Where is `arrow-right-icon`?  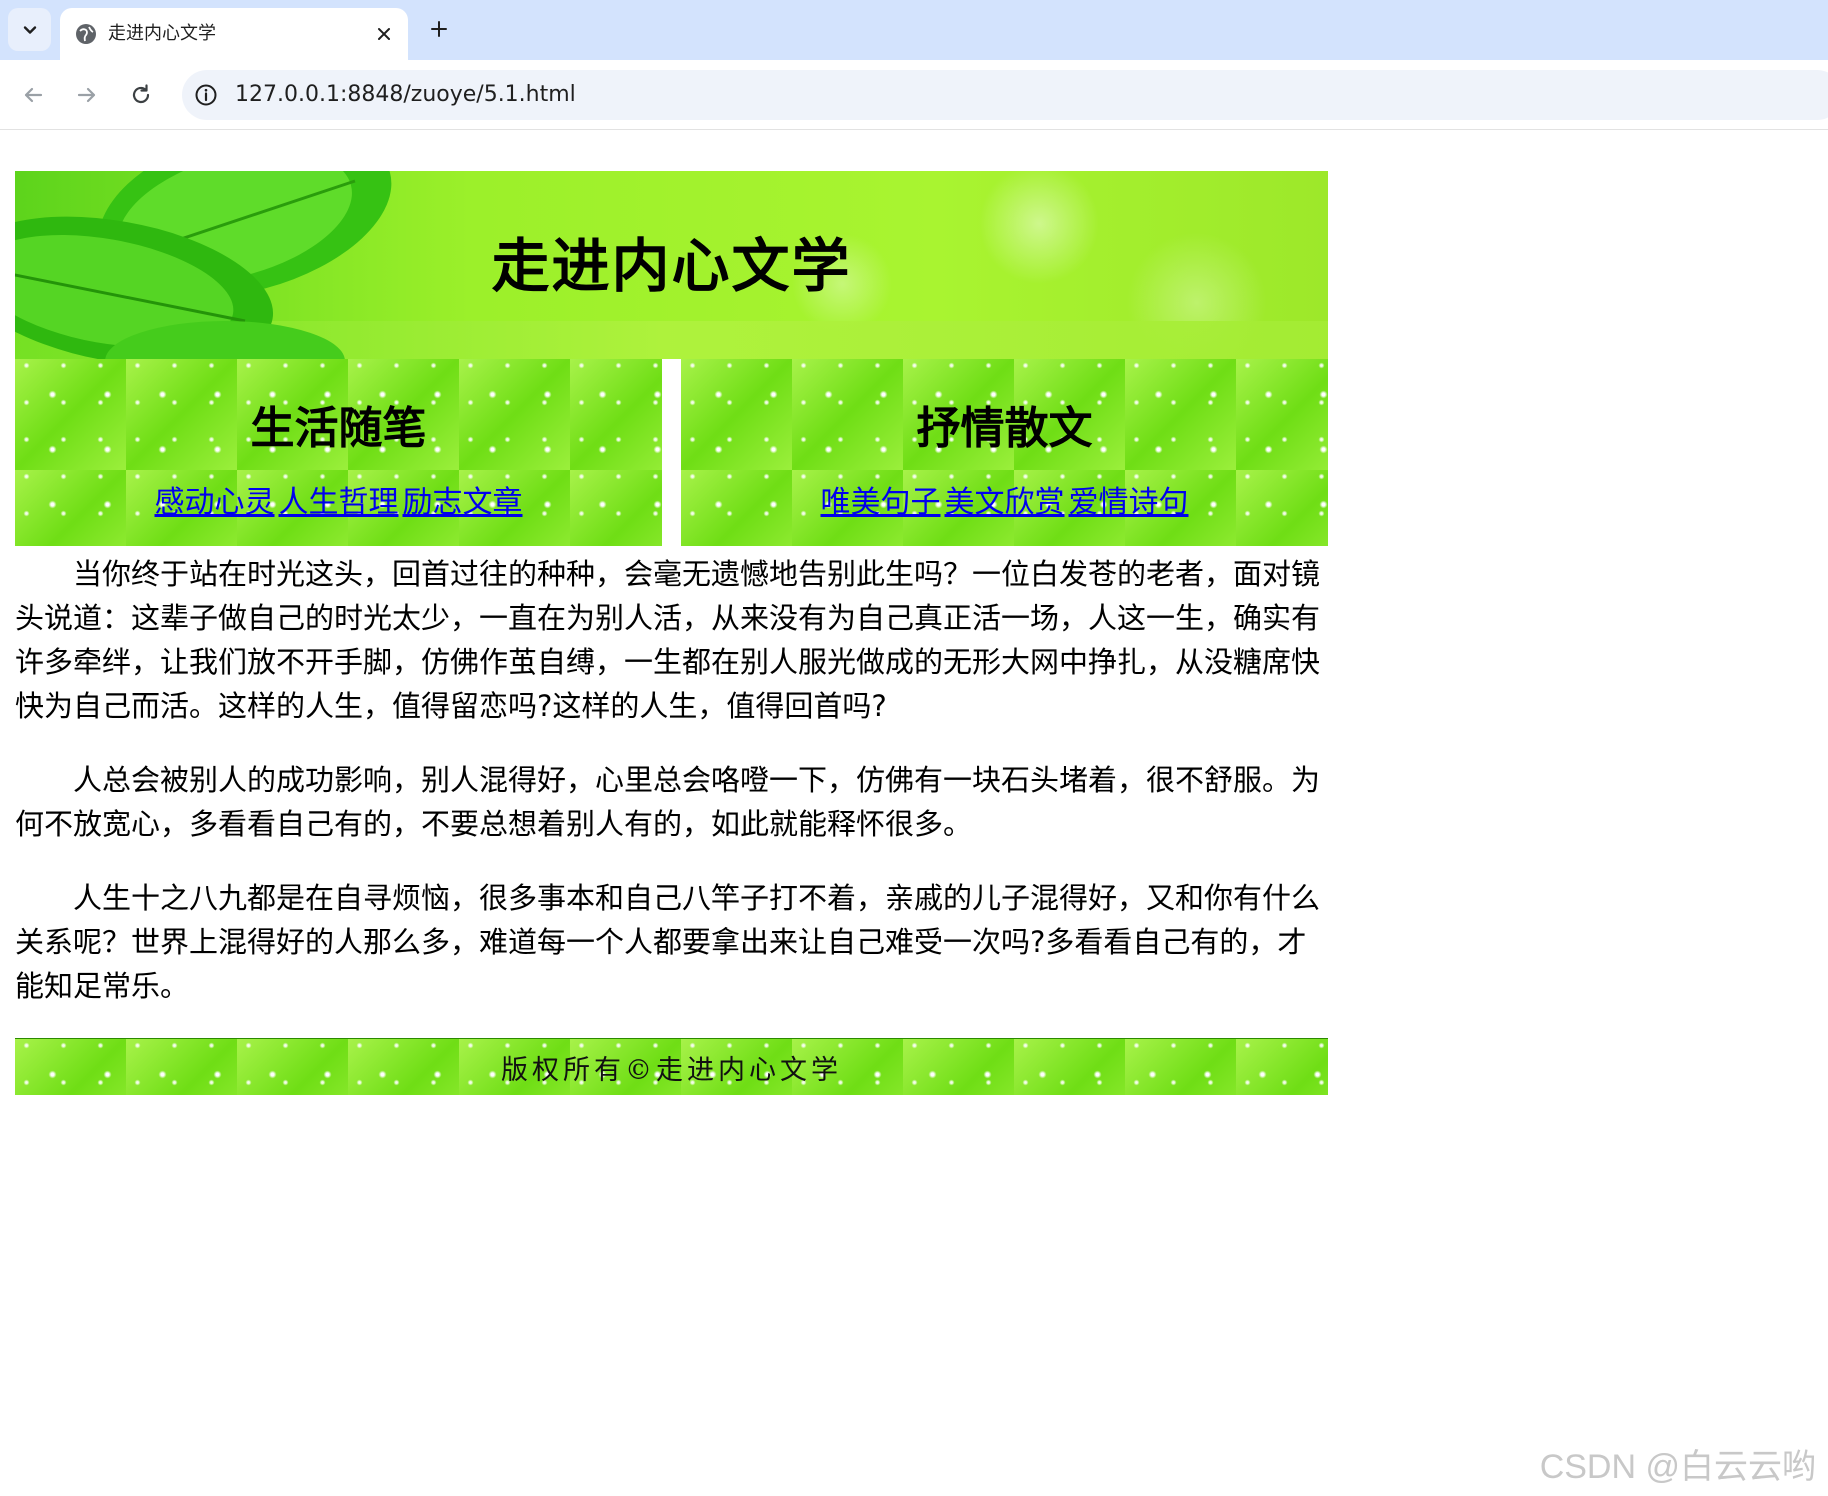 arrow-right-icon is located at coordinates (86, 95).